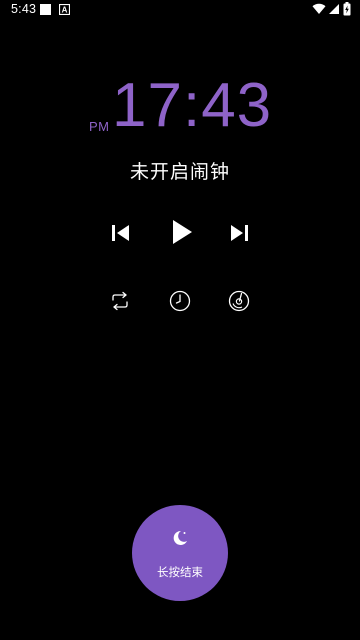  I want to click on alarm-status-text: 未开启闹钟, so click(179, 172).